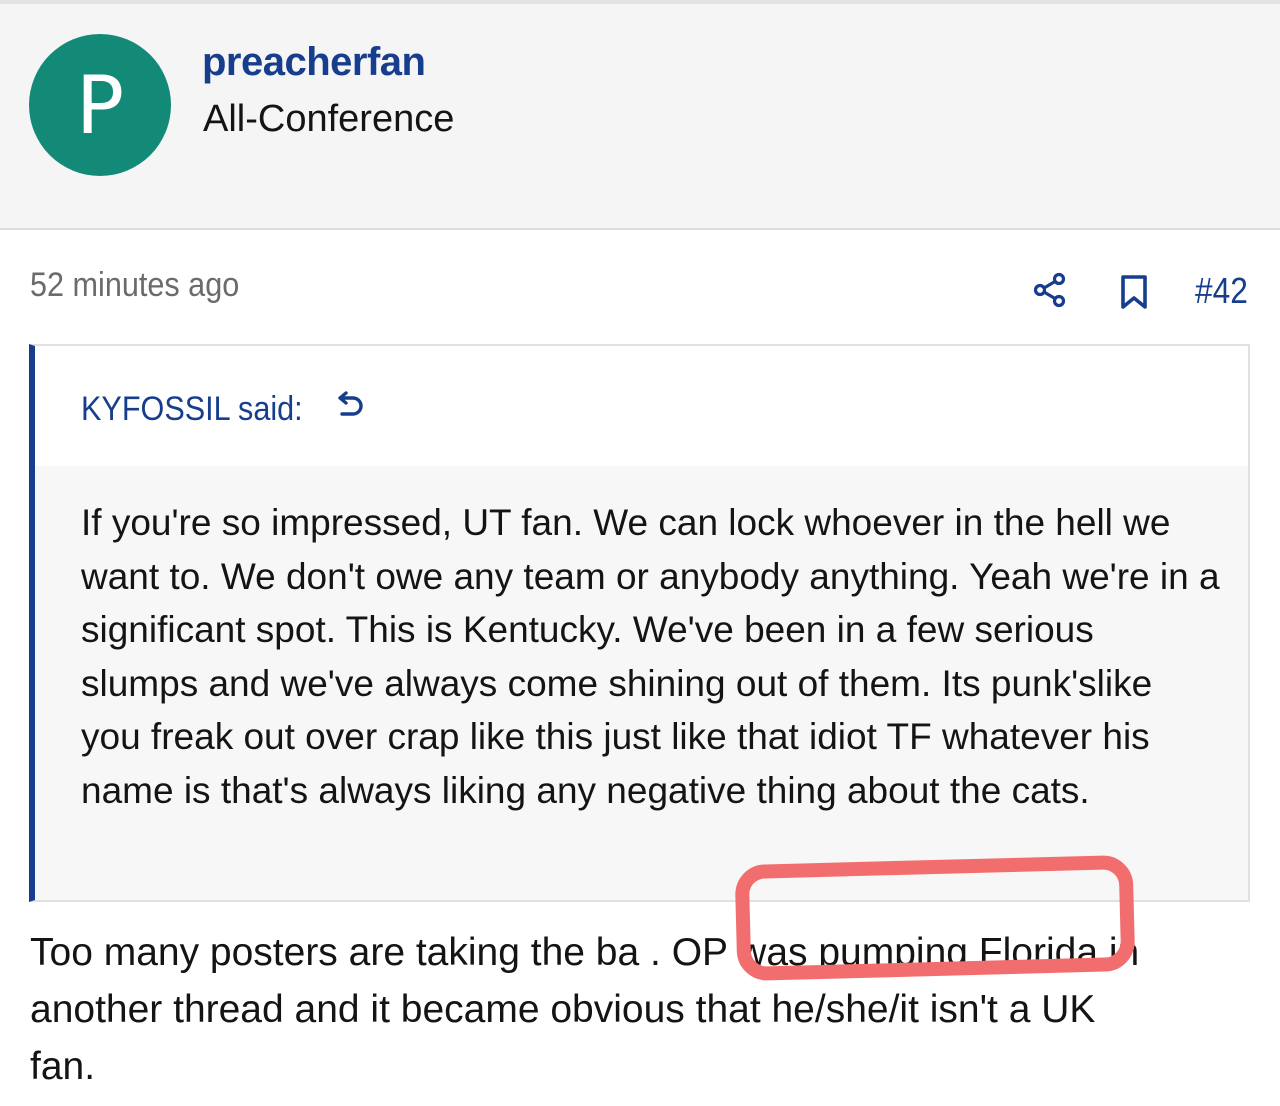 This screenshot has height=1106, width=1280. I want to click on avatar: P, so click(100, 105).